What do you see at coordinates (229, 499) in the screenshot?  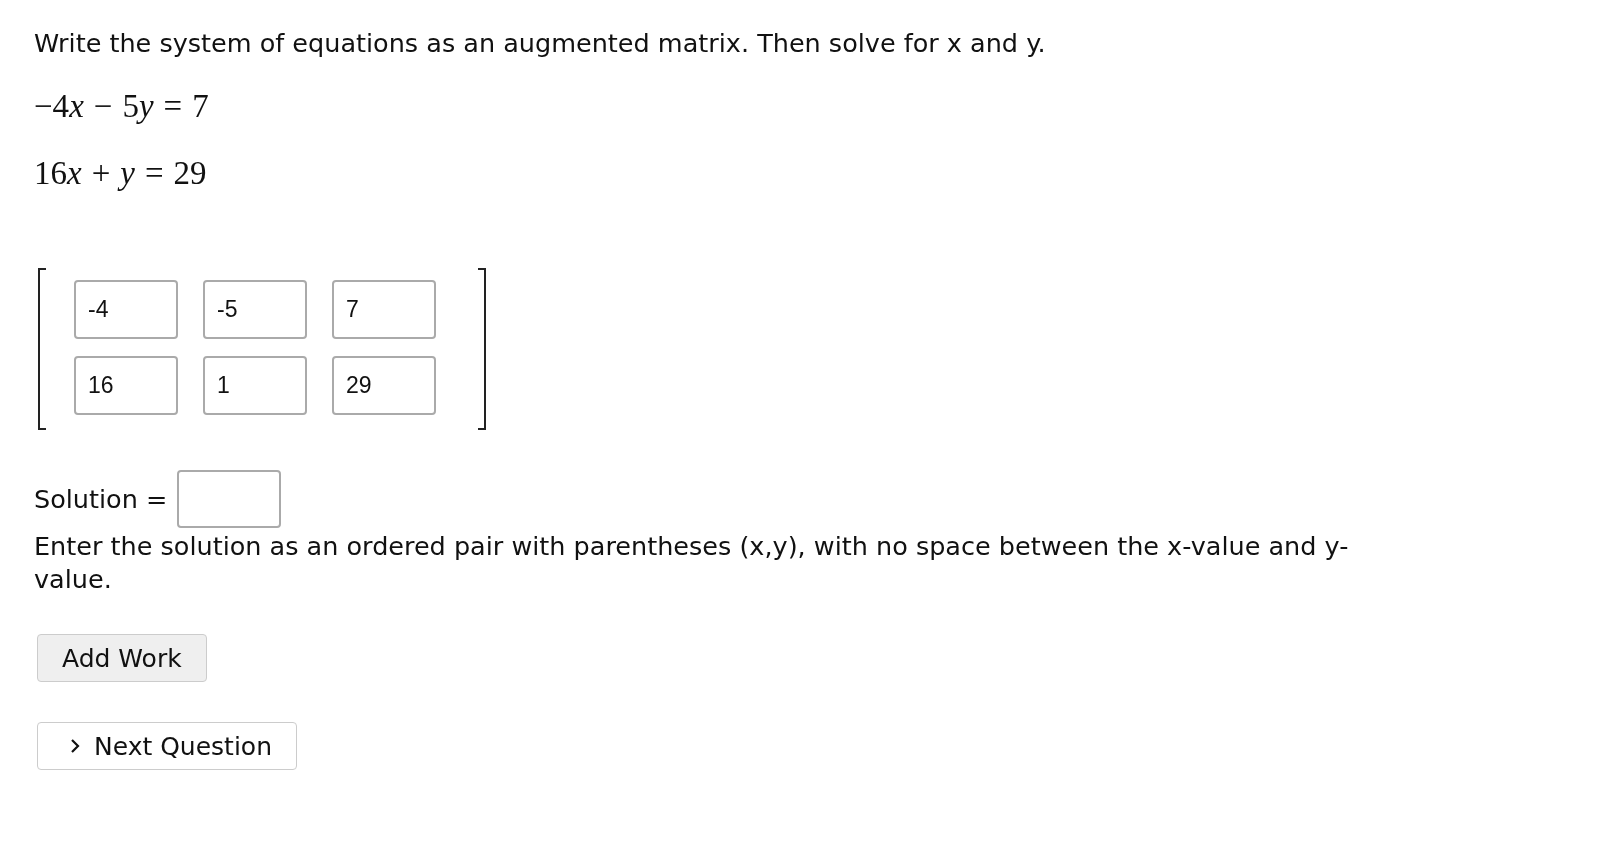 I see `solution-input-field` at bounding box center [229, 499].